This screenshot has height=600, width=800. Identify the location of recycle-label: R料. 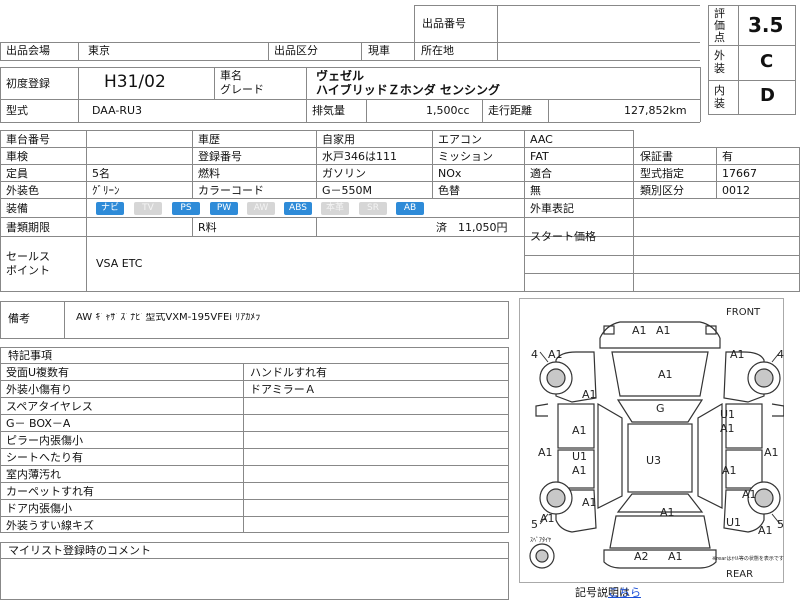
(207, 227).